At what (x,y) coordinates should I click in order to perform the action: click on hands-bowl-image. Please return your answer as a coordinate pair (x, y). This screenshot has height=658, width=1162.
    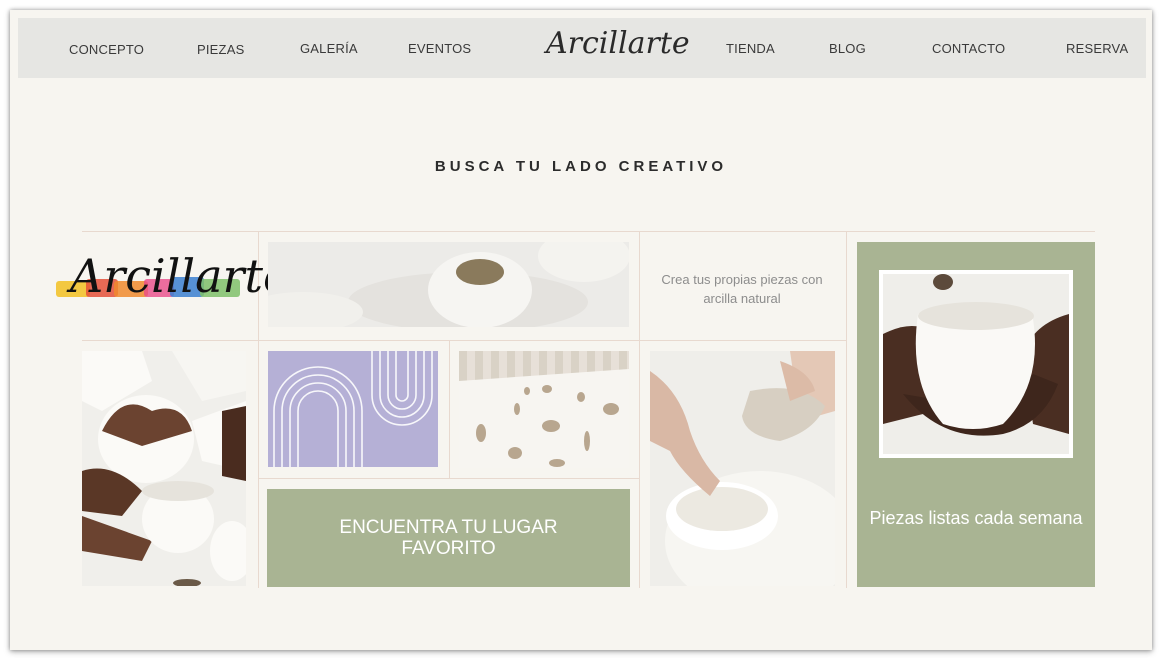
    Looking at the image, I should click on (976, 364).